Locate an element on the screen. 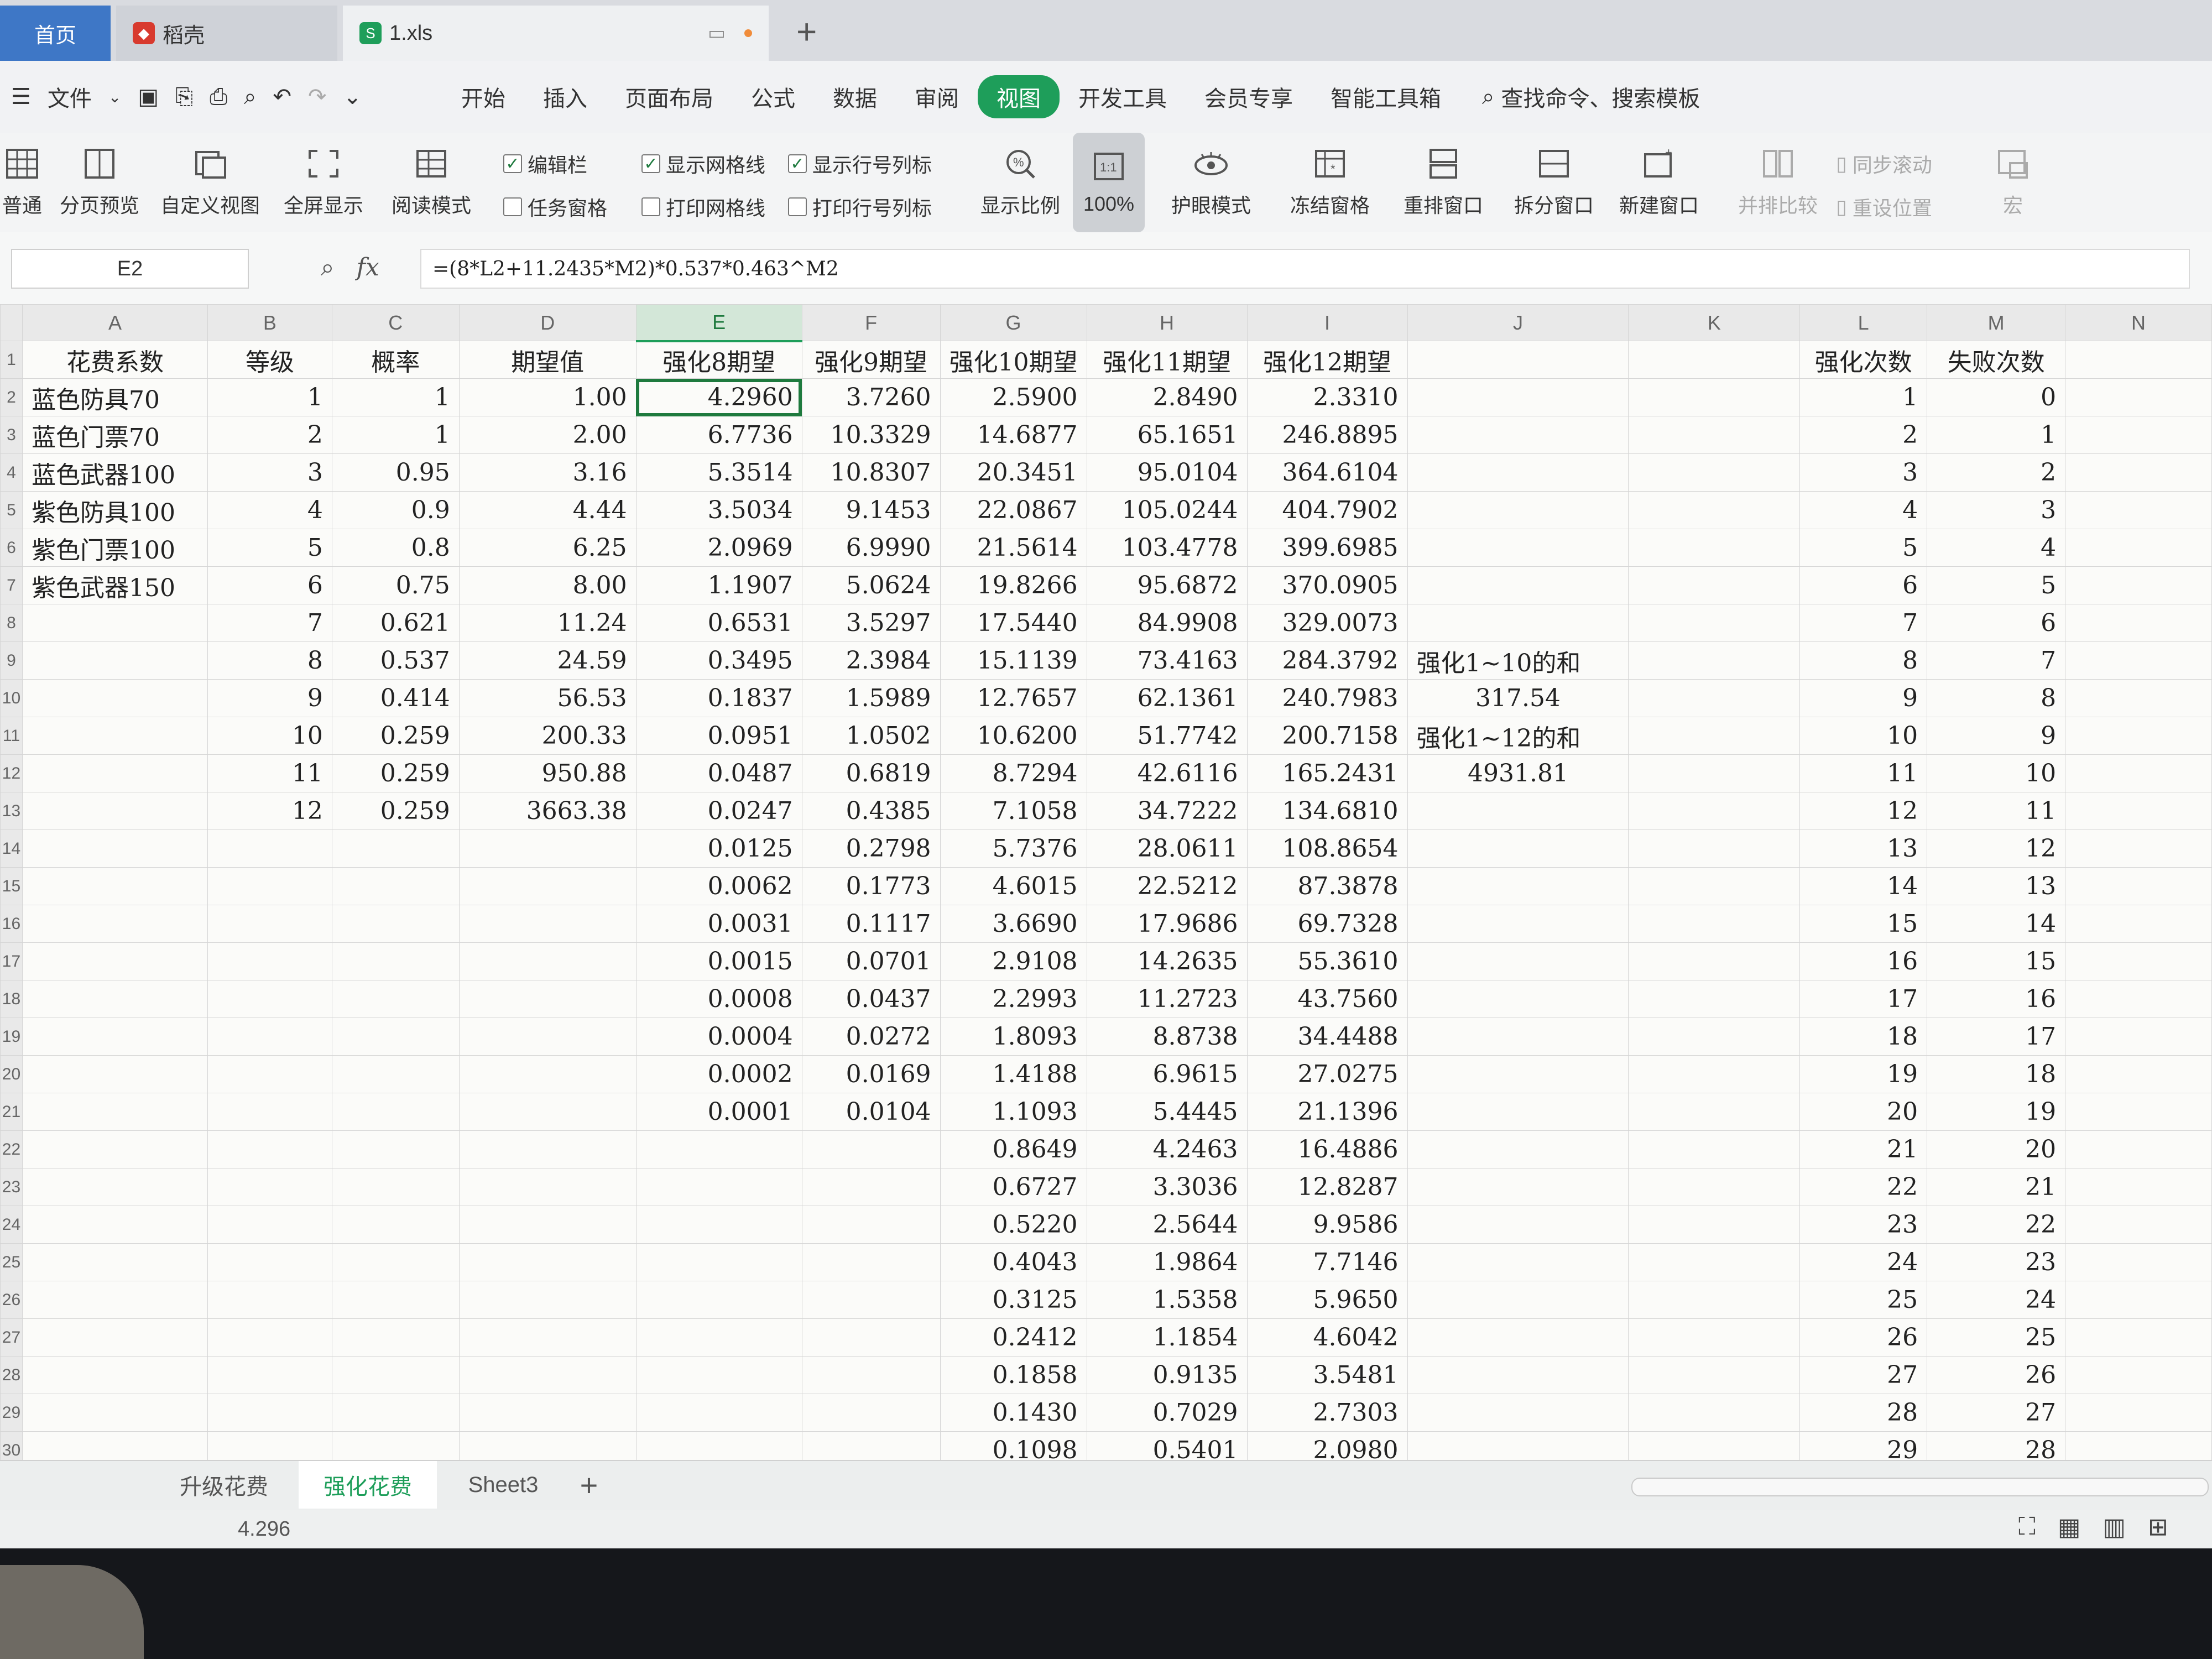 The height and width of the screenshot is (1659, 2212). cell-b23 is located at coordinates (269, 1187).